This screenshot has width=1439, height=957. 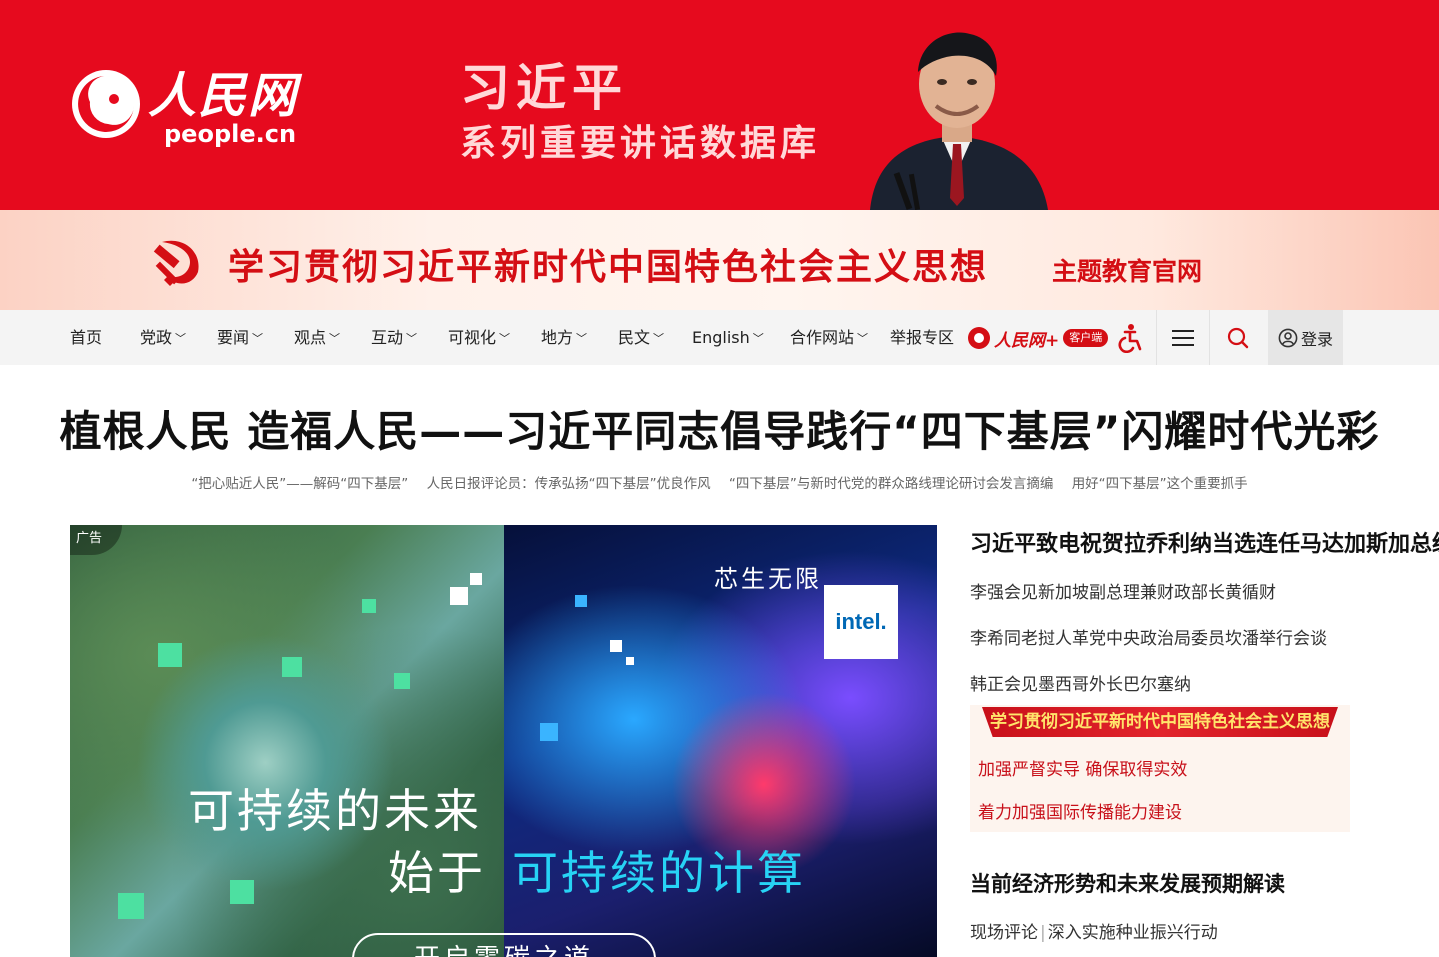 I want to click on nav-label: English, so click(x=721, y=337).